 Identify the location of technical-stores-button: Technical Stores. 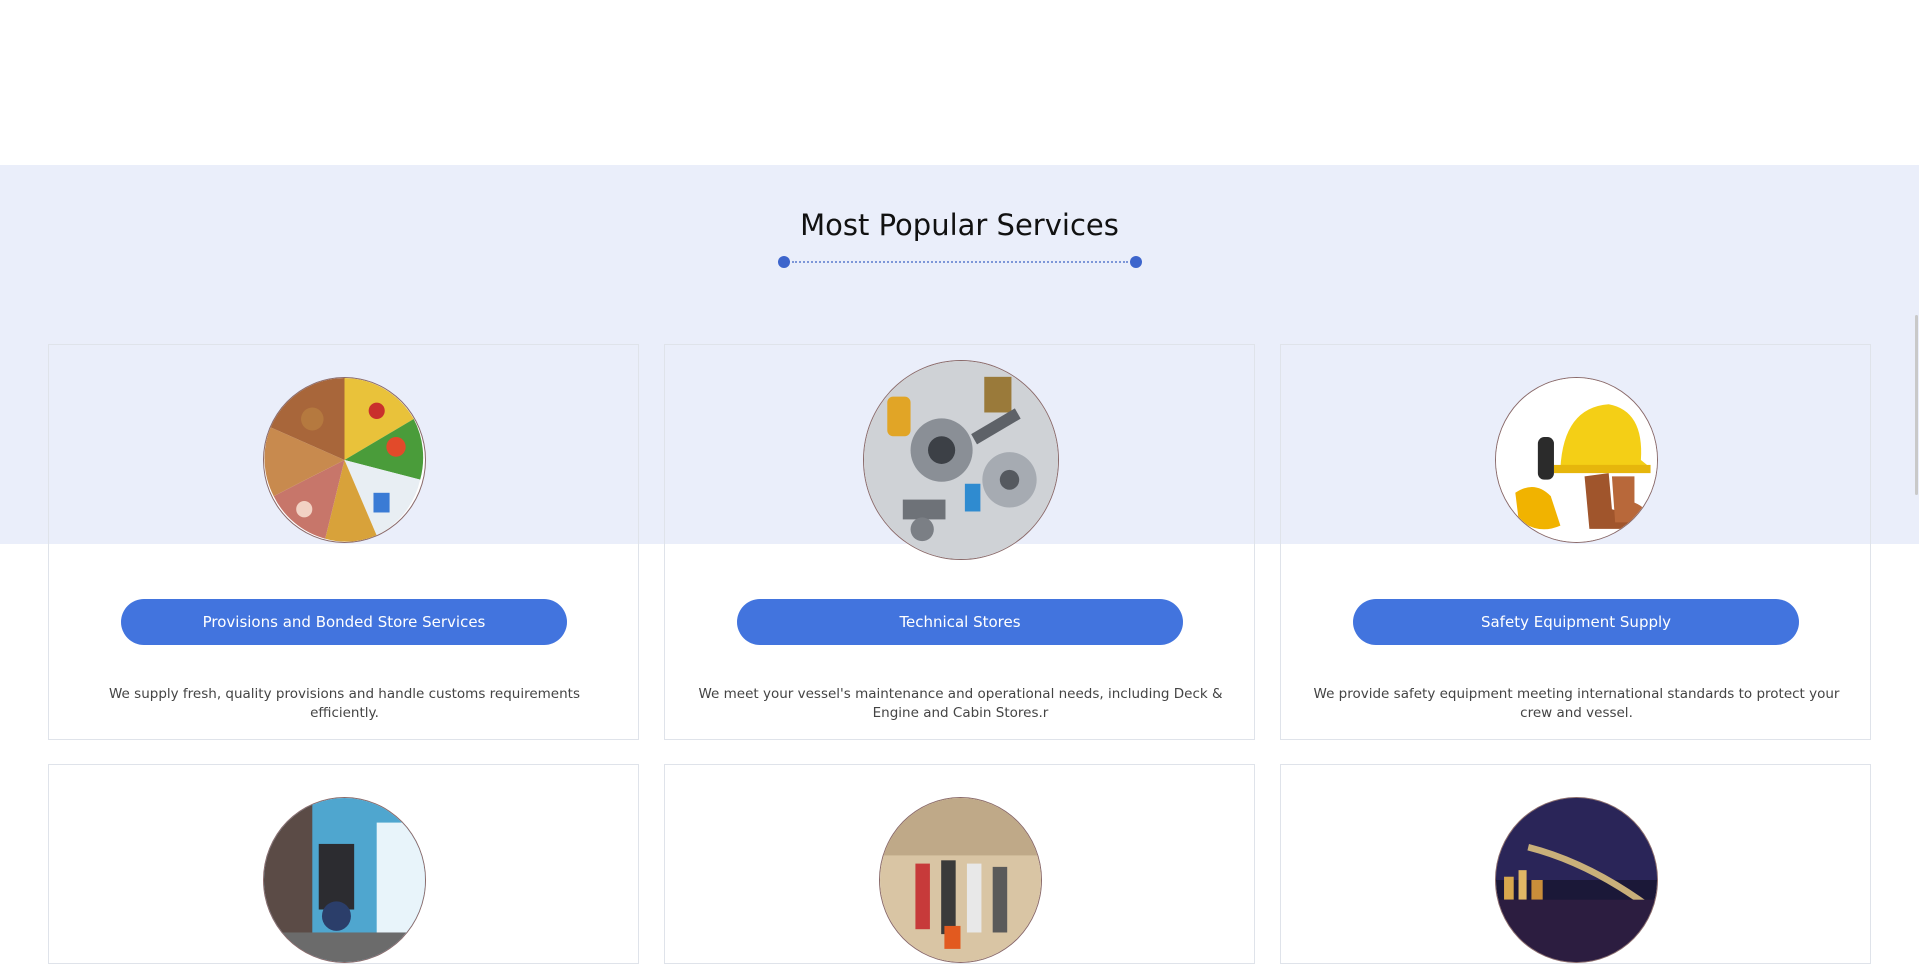
(960, 622).